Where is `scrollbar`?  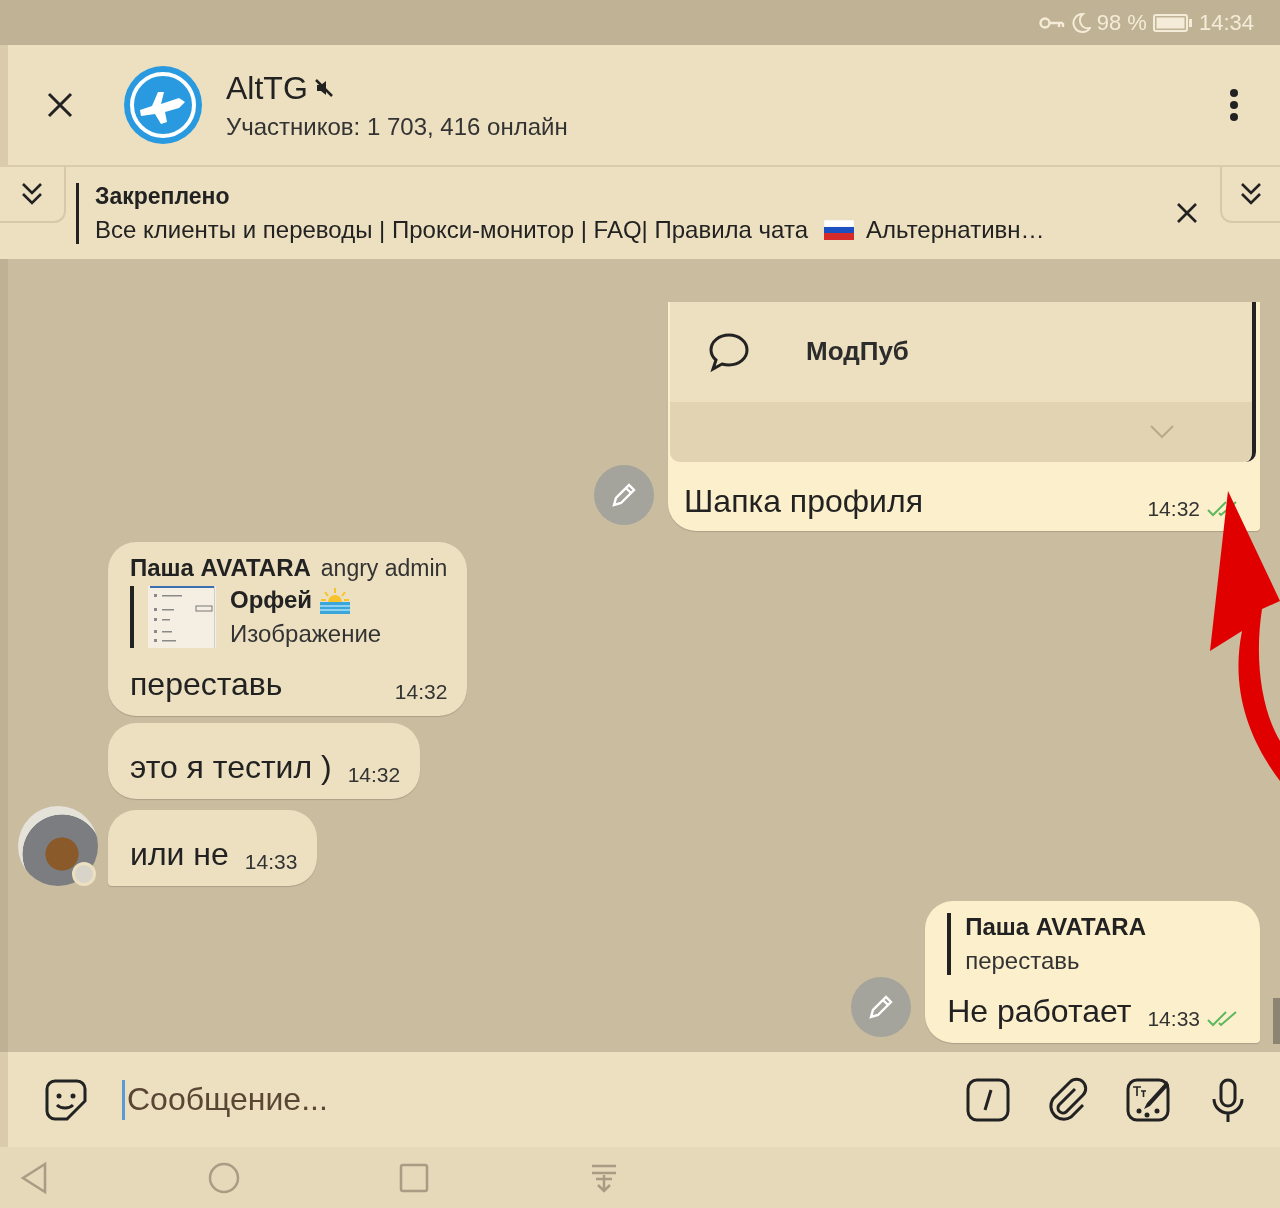
scrollbar is located at coordinates (1276, 1021).